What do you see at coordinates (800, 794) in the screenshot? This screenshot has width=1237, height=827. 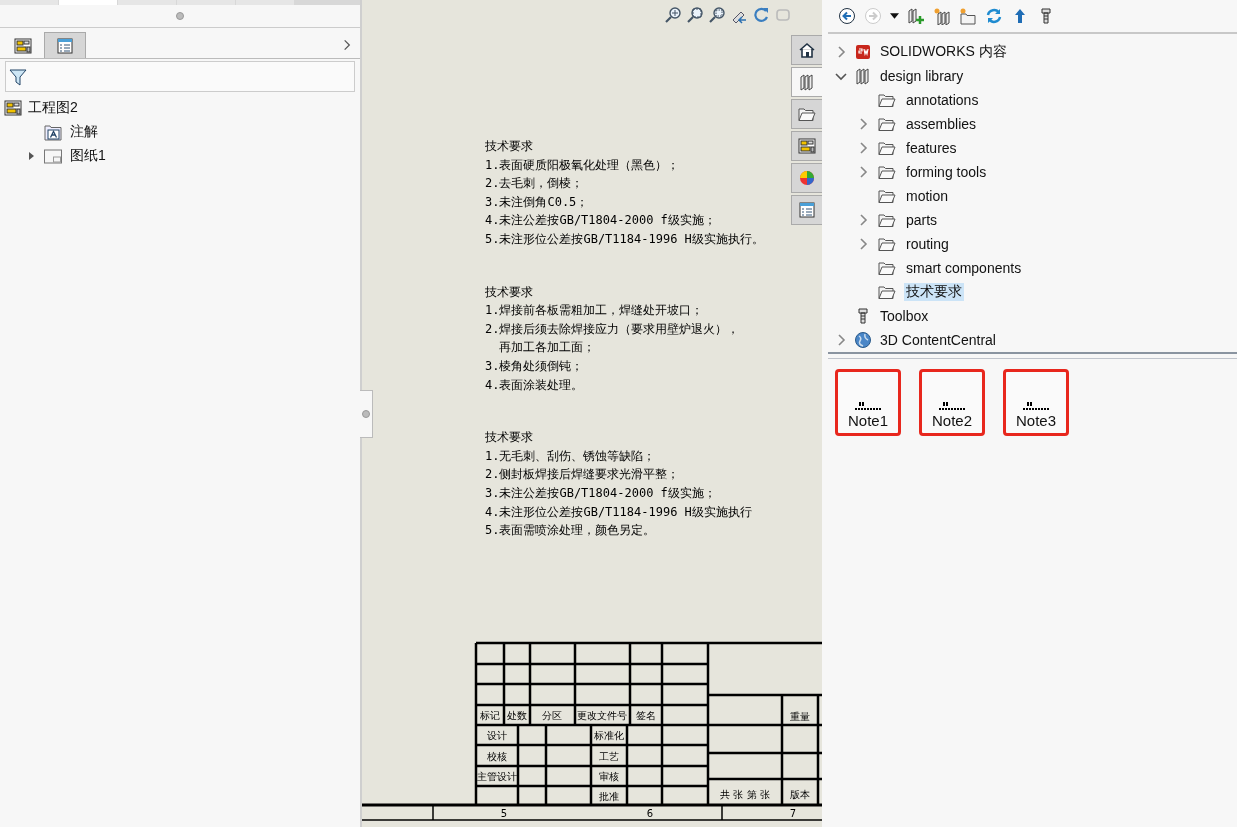 I see `title-block-label: 版本` at bounding box center [800, 794].